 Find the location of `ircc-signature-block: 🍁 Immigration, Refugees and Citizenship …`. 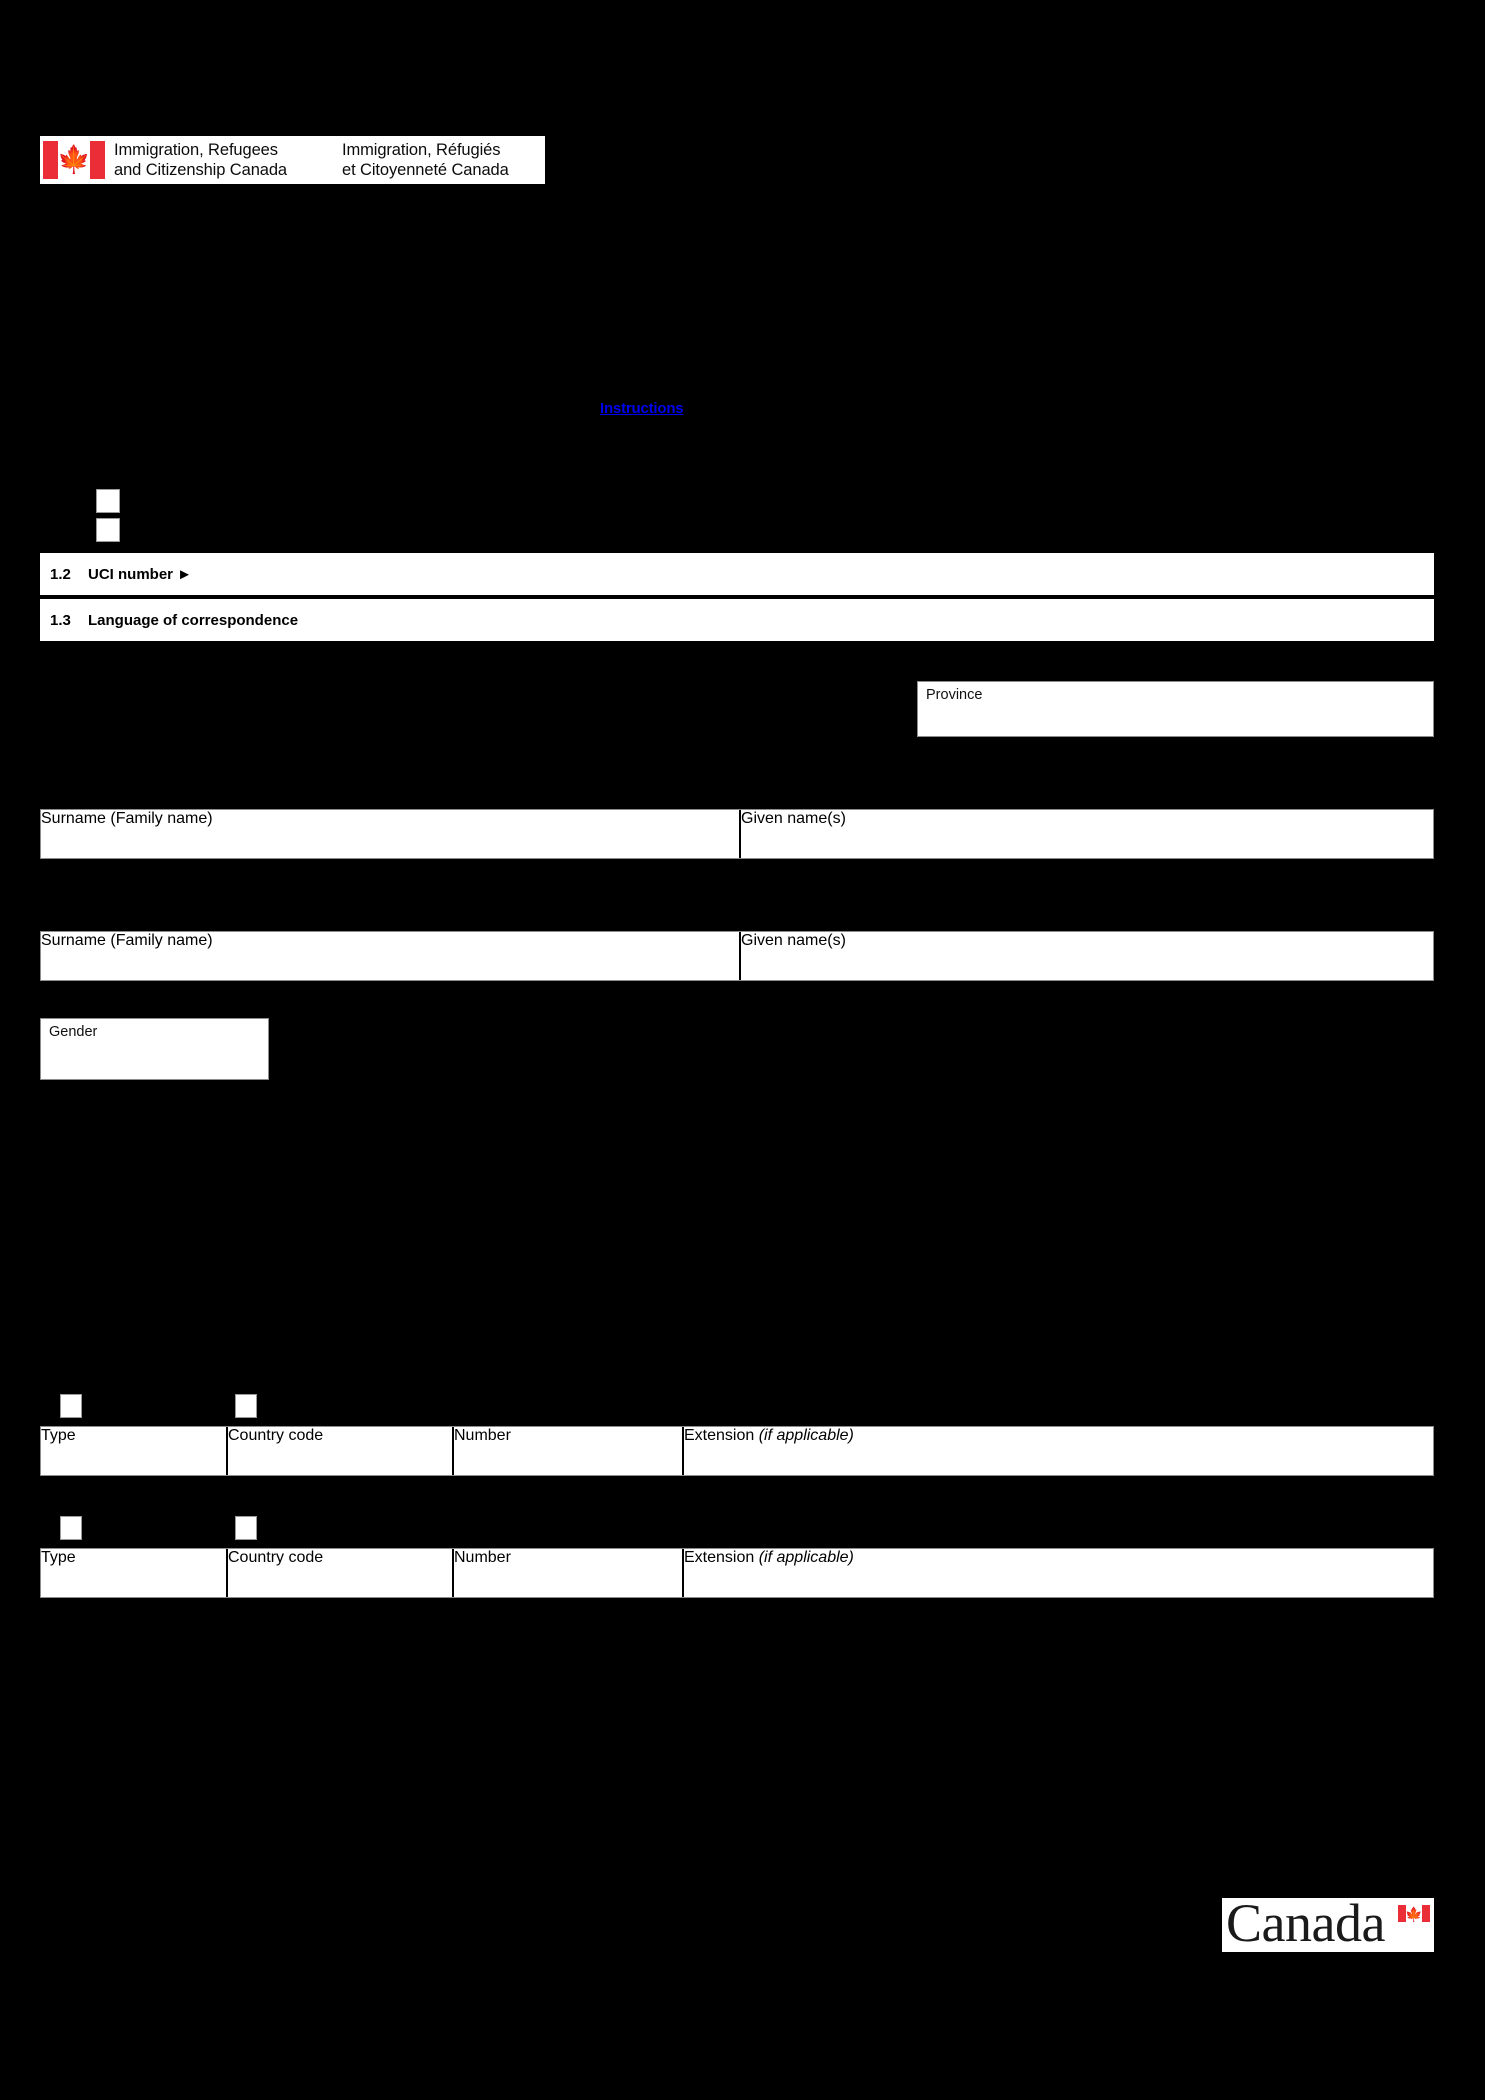

ircc-signature-block: 🍁 Immigration, Refugees and Citizenship … is located at coordinates (292, 160).